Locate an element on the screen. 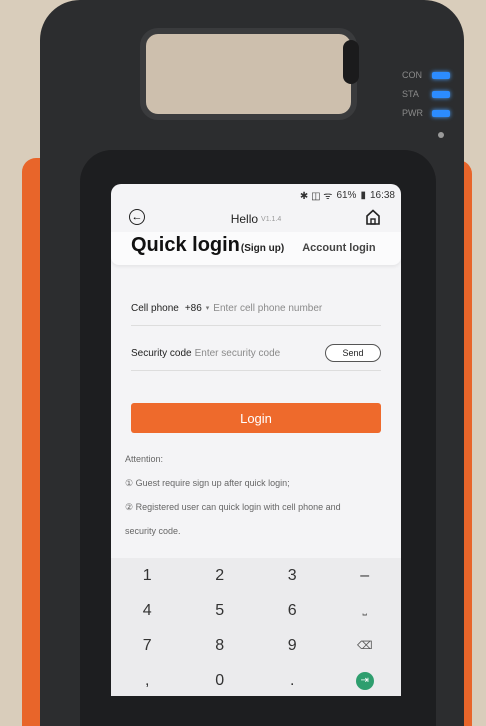  phone-row: Cell phone +86 ▾ is located at coordinates (256, 308).